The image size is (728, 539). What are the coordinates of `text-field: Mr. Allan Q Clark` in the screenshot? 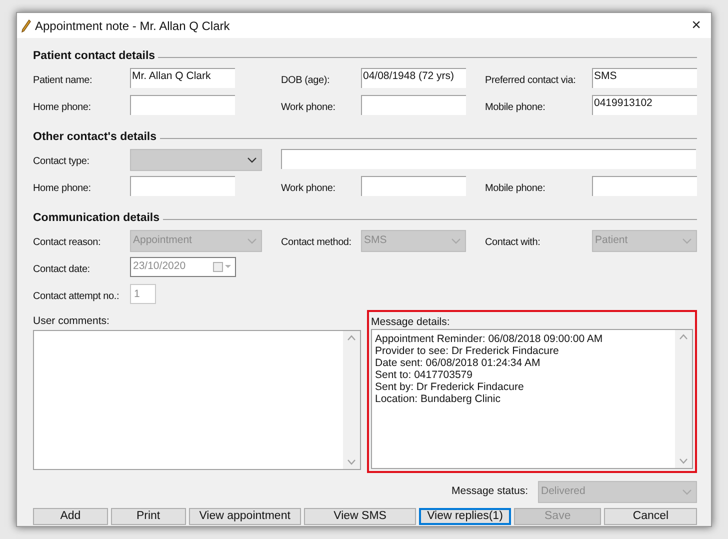 It's located at (182, 78).